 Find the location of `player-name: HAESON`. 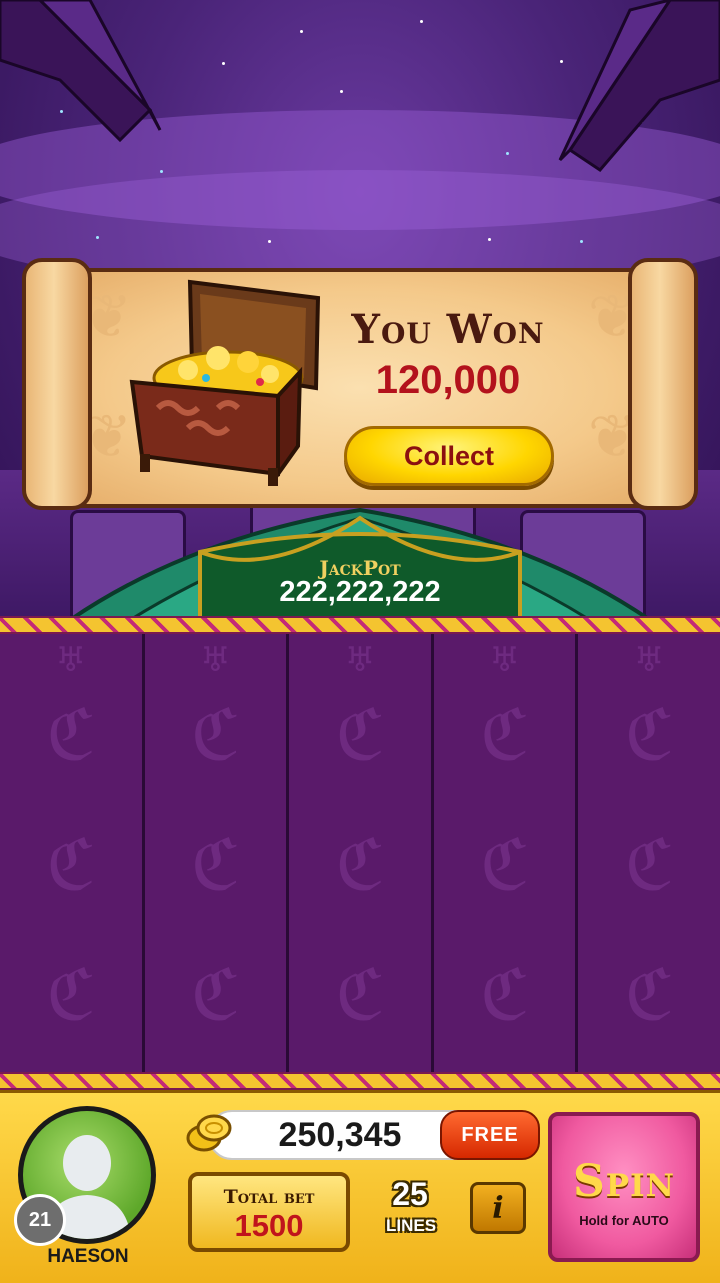

player-name: HAESON is located at coordinates (88, 1256).